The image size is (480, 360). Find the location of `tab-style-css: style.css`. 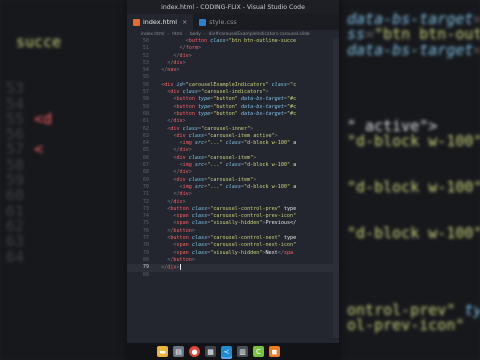

tab-style-css: style.css is located at coordinates (218, 22).